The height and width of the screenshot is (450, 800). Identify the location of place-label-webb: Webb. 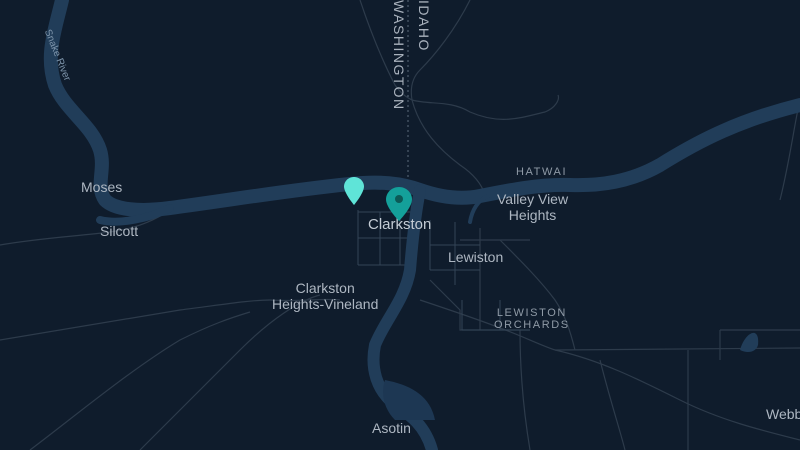
(783, 414).